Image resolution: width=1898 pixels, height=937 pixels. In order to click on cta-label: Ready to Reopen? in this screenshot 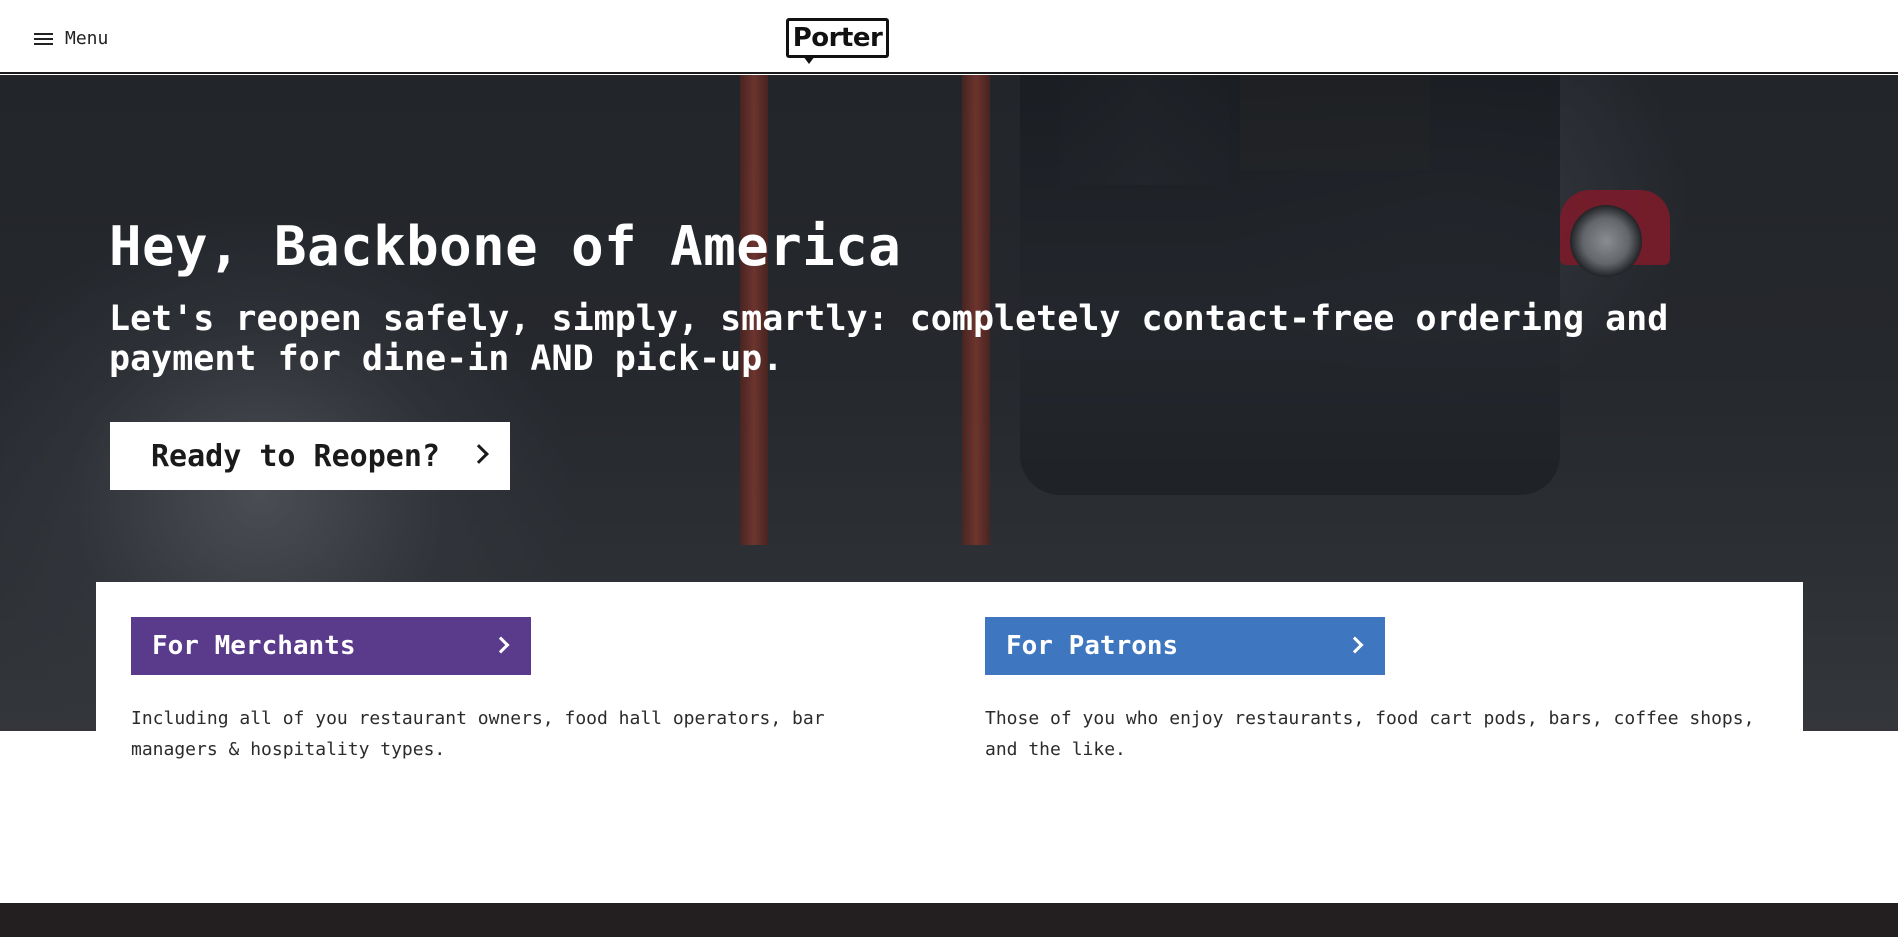, I will do `click(295, 456)`.